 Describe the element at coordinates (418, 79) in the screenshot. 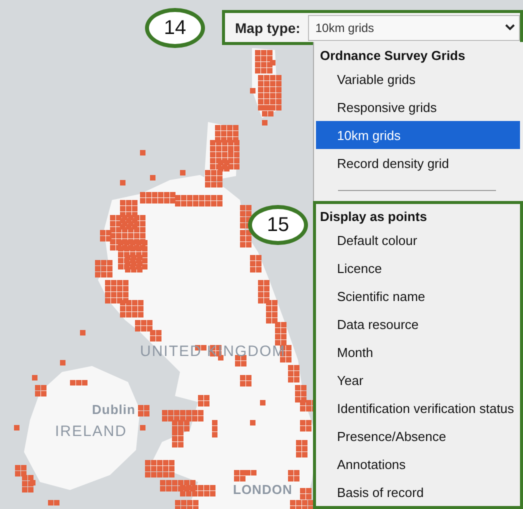

I see `dropdown-option: Variable grids` at that location.